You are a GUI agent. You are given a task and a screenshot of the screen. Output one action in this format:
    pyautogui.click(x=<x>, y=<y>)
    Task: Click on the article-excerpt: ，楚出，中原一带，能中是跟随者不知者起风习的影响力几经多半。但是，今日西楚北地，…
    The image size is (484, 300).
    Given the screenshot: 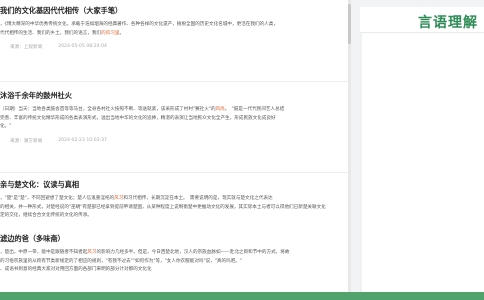 What is the action you would take?
    pyautogui.click(x=174, y=262)
    